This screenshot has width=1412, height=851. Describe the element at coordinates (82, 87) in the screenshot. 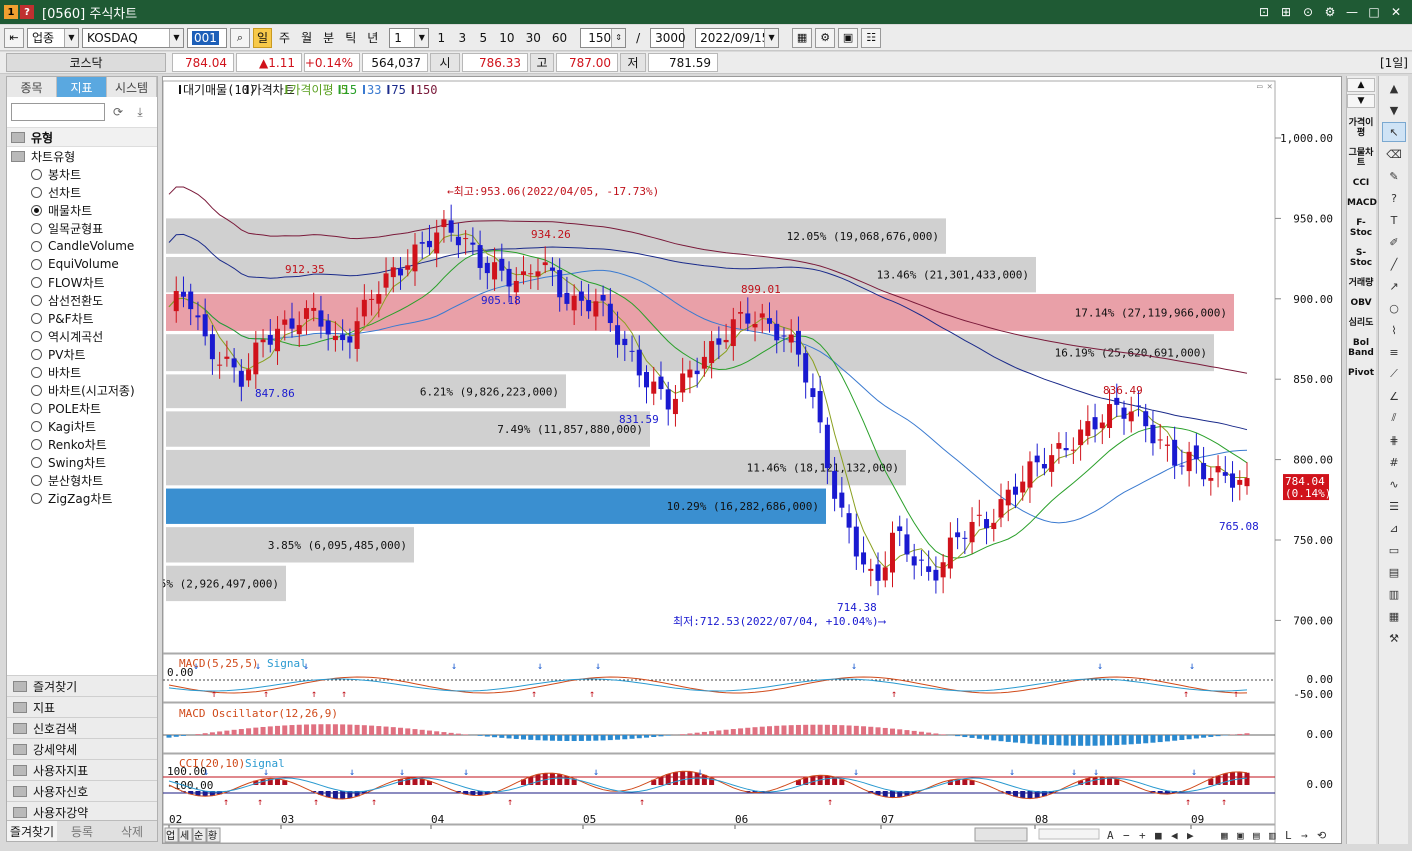

I see `tab-indicator: 지표` at that location.